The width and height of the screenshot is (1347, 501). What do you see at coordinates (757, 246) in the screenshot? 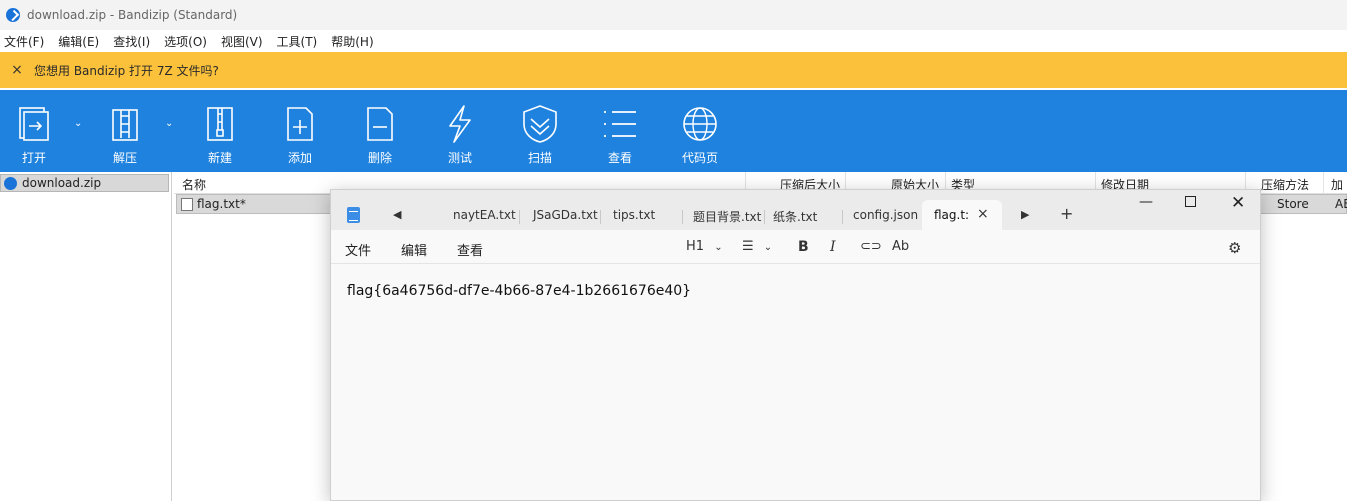
I see `list-dropdown: ☰ ⌄` at bounding box center [757, 246].